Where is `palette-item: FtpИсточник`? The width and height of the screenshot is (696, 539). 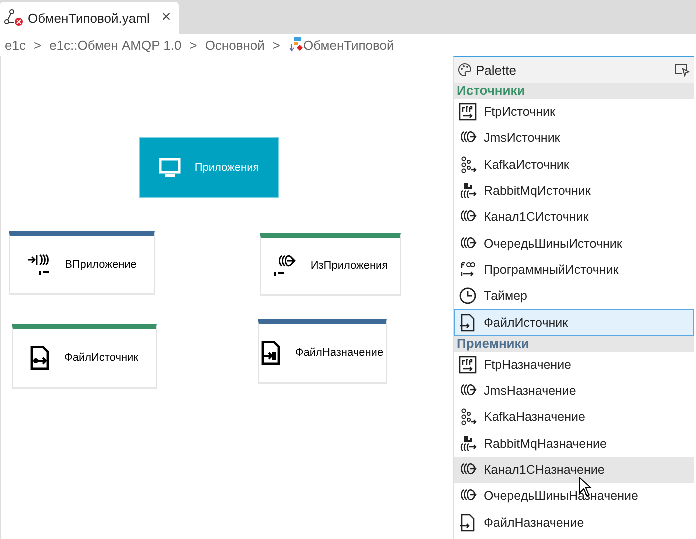 palette-item: FtpИсточник is located at coordinates (574, 112).